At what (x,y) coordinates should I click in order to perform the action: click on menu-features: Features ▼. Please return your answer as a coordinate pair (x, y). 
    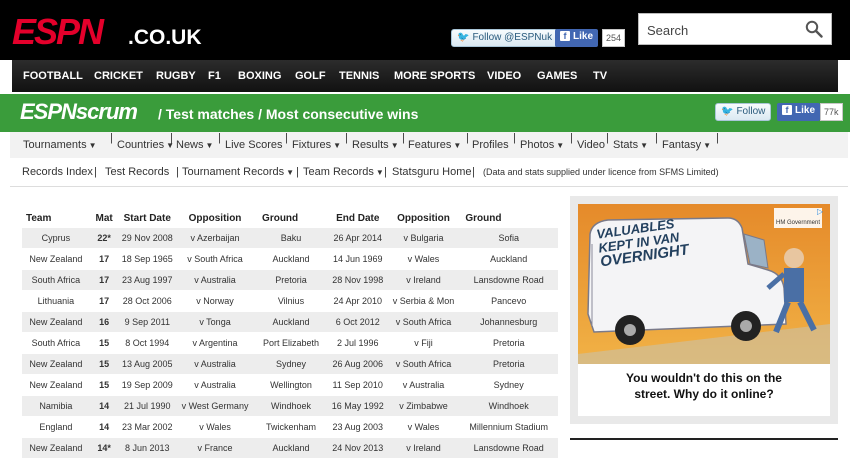
    Looking at the image, I should click on (434, 145).